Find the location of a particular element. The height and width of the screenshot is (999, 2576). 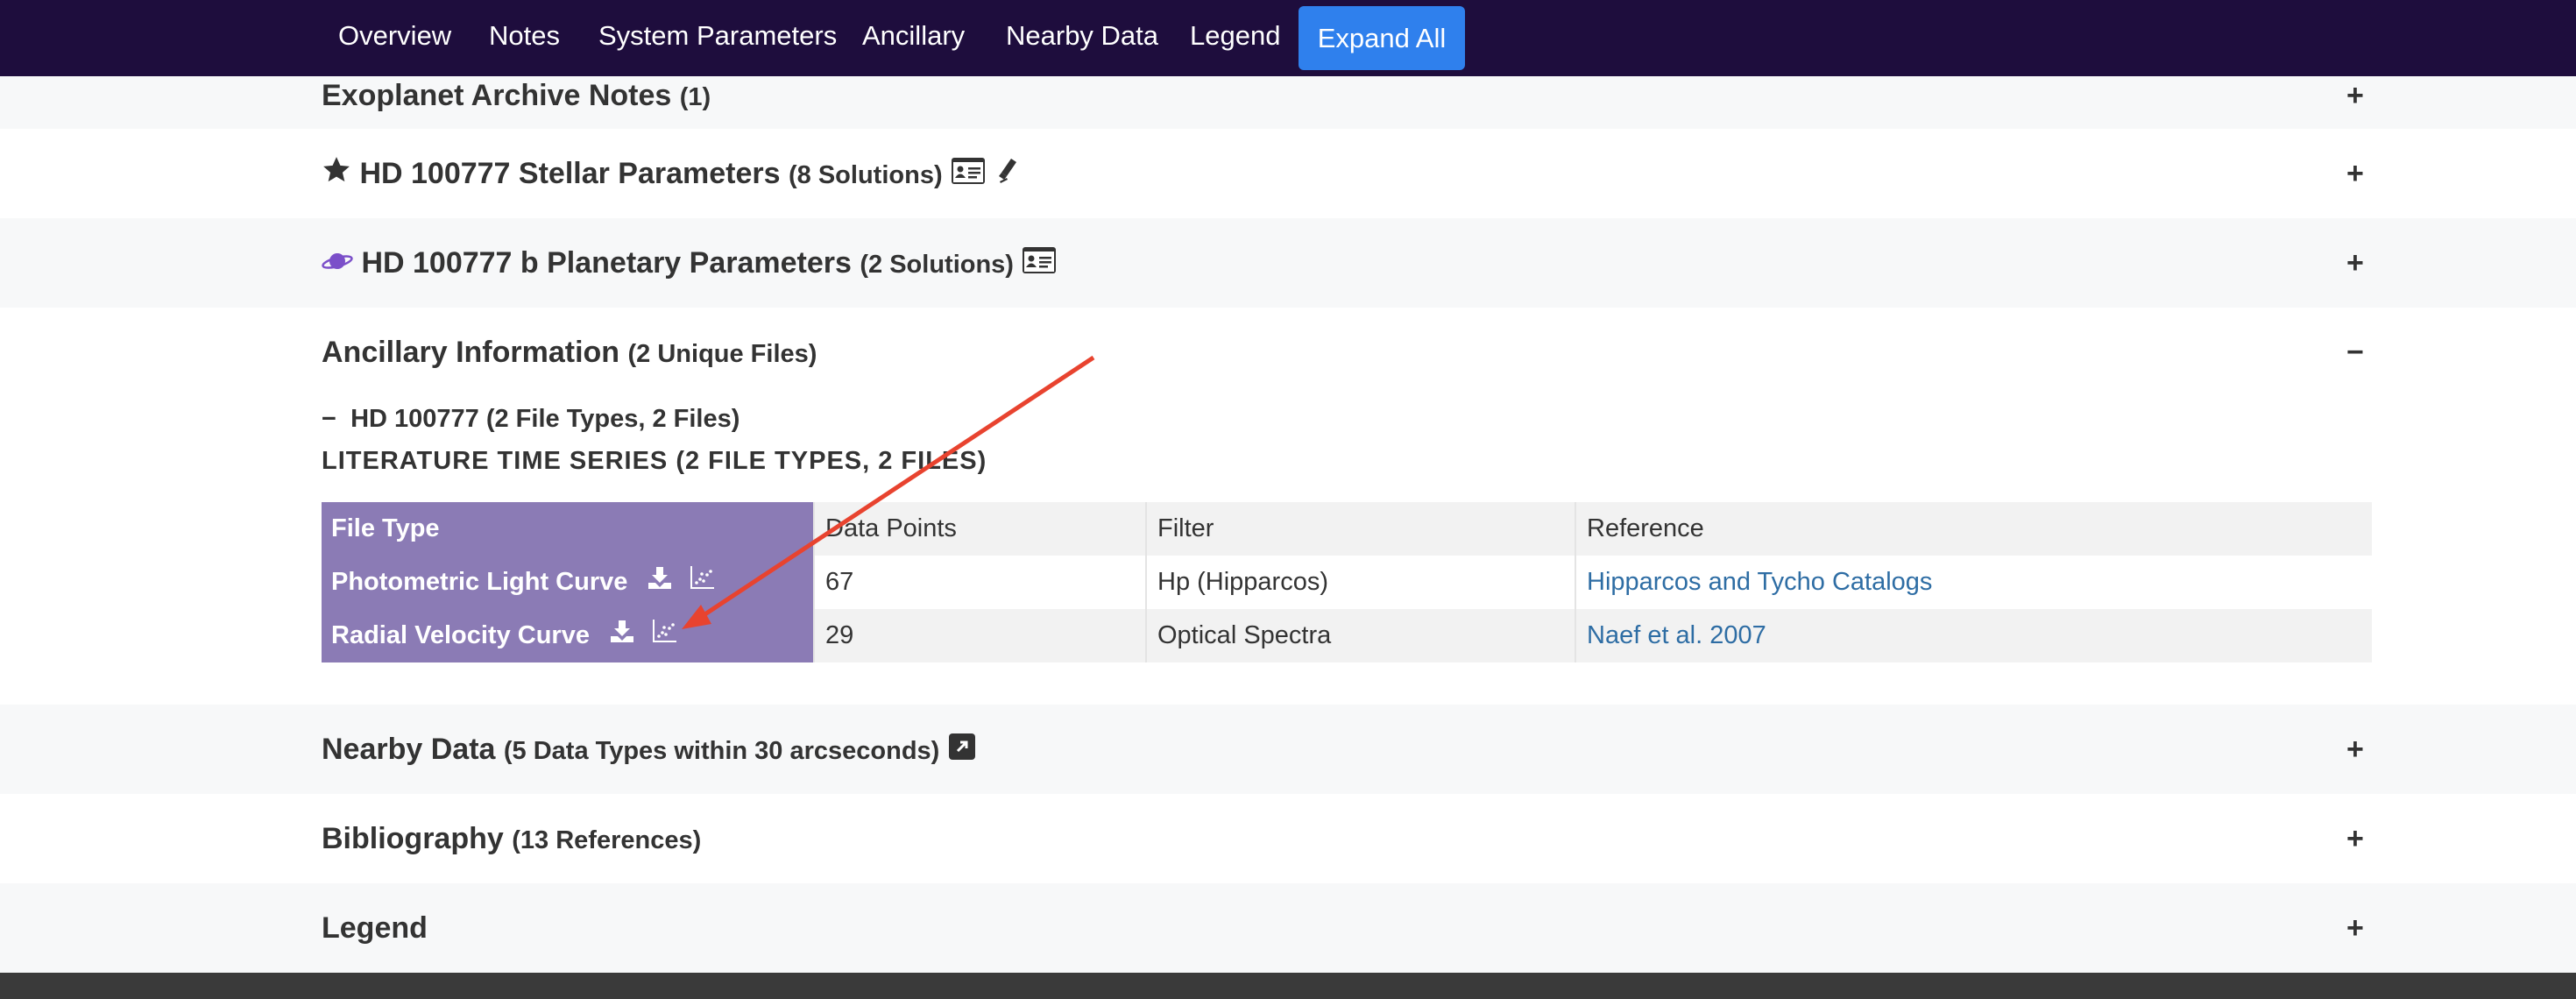

file-type-cell: Radial Velocity Curve is located at coordinates (567, 635).